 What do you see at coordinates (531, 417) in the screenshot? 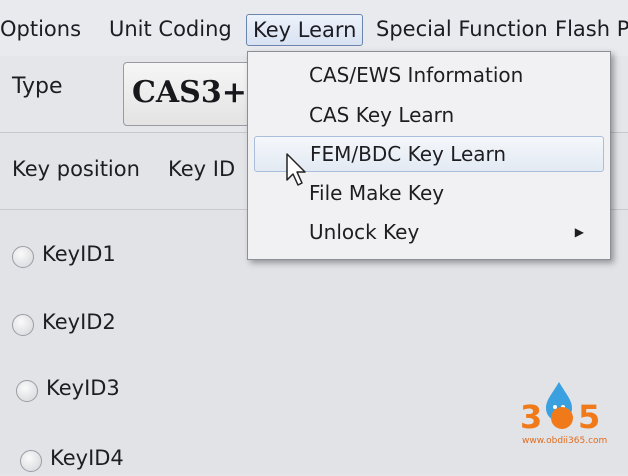
I see `svg-text: 3` at bounding box center [531, 417].